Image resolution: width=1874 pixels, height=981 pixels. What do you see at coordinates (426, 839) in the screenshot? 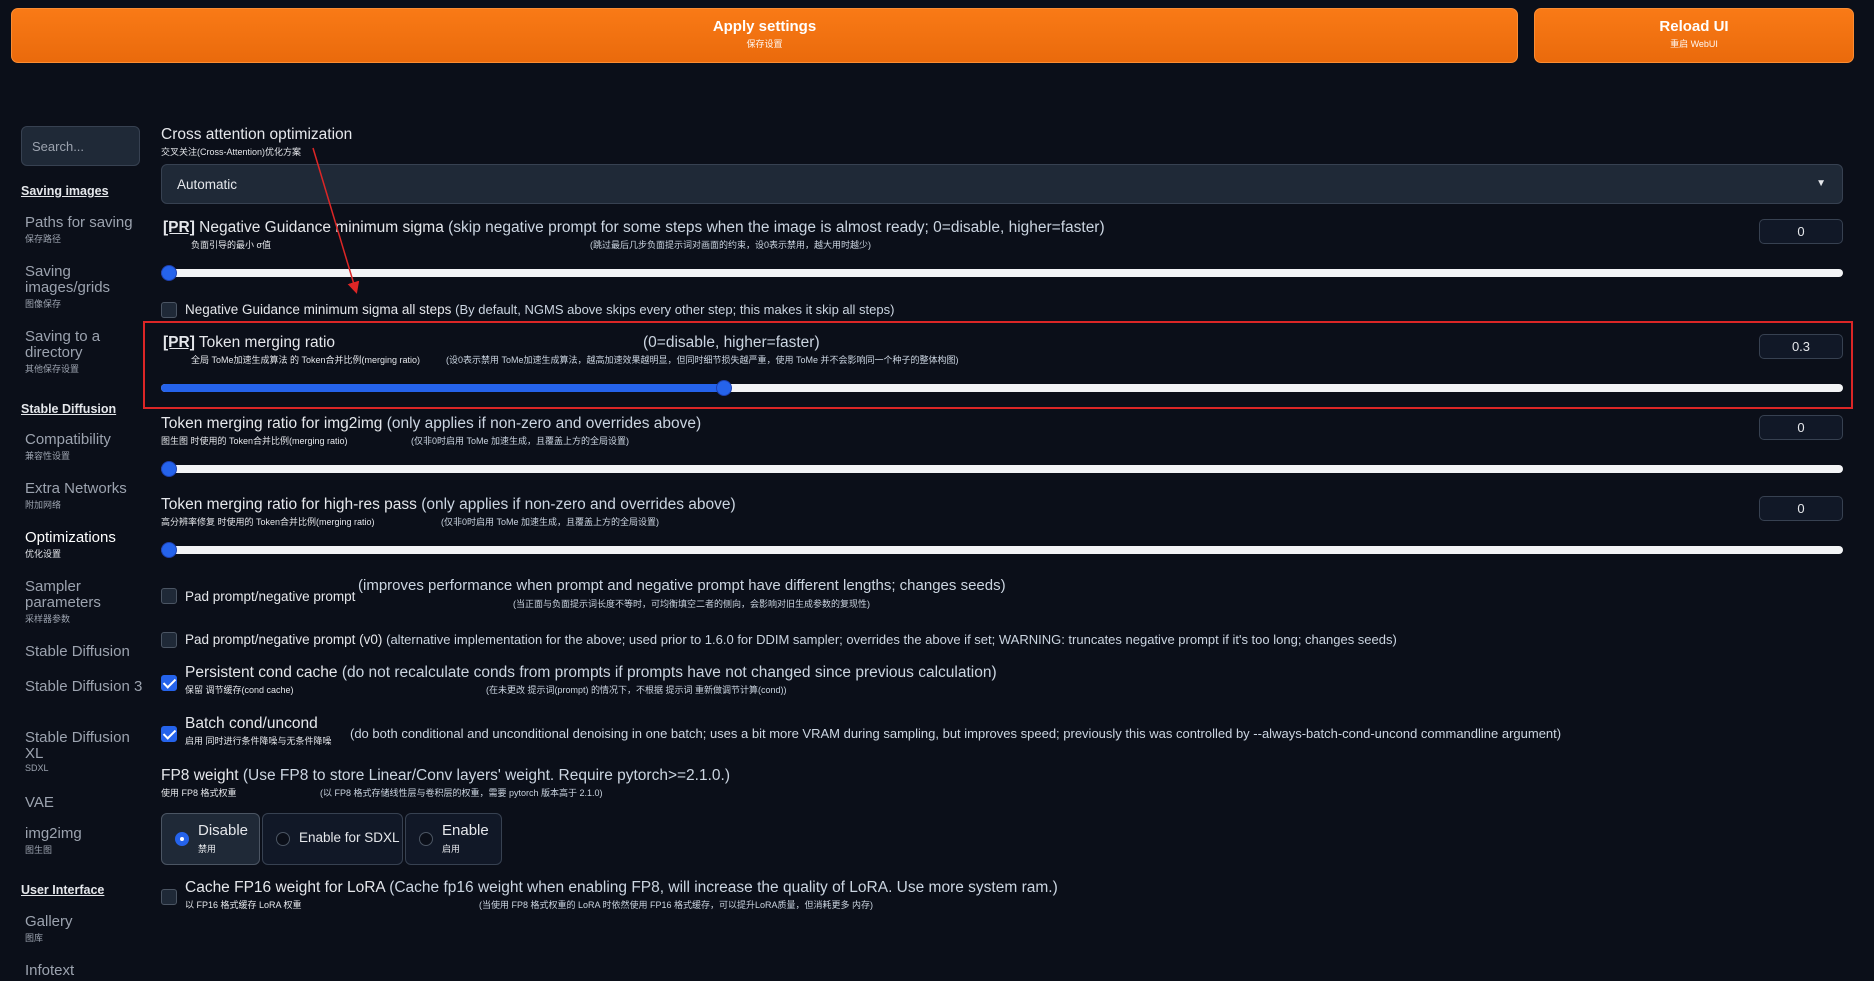
I see `radio-dot` at bounding box center [426, 839].